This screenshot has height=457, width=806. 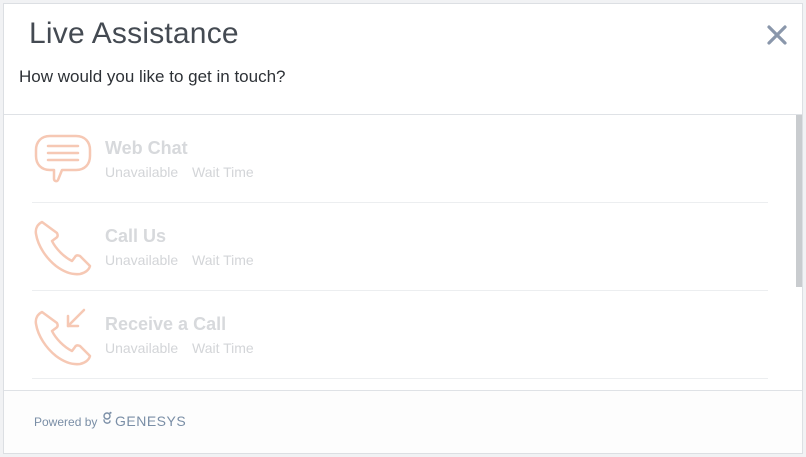 What do you see at coordinates (136, 236) in the screenshot?
I see `option-title: Call Us` at bounding box center [136, 236].